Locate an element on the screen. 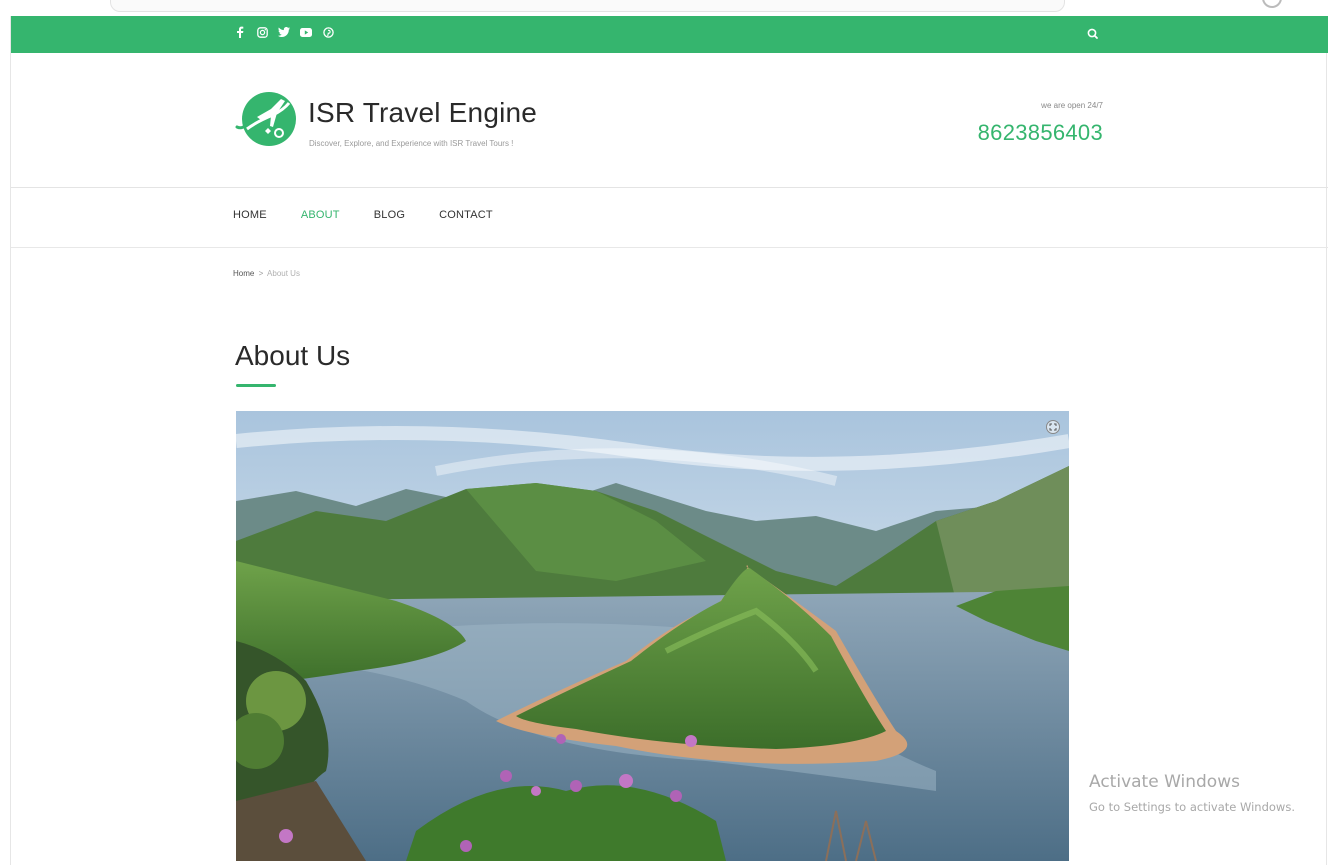 The width and height of the screenshot is (1338, 865). watermark-title: Activate Windows is located at coordinates (1164, 782).